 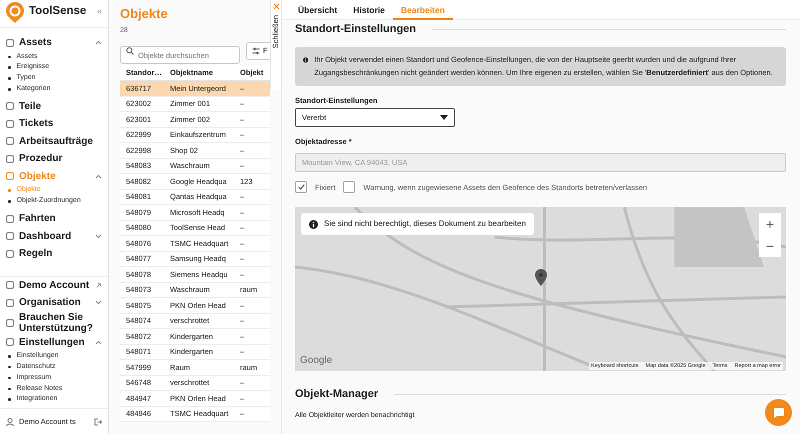 What do you see at coordinates (57, 11) in the screenshot?
I see `brand-name: ToolSense` at bounding box center [57, 11].